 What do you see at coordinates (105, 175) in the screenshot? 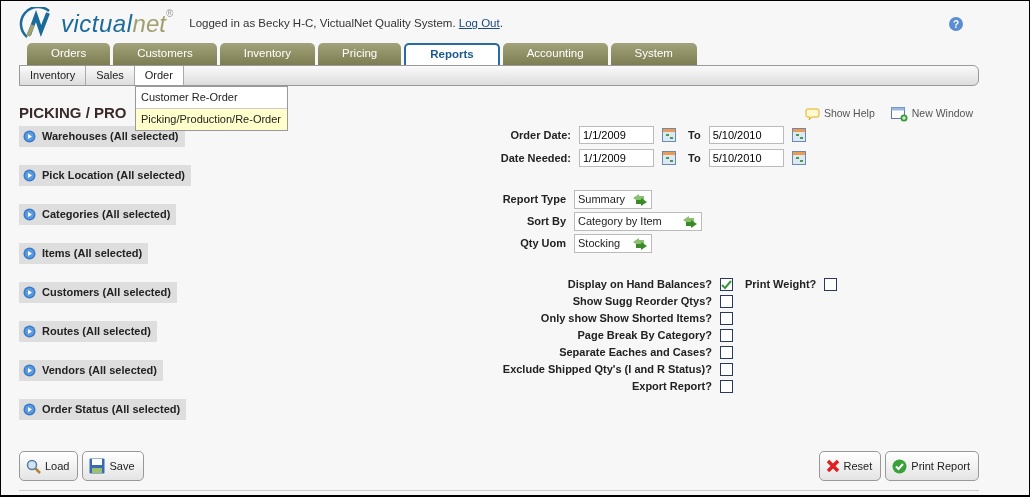
I see `filter-toggle: Pick Location (All selected)` at bounding box center [105, 175].